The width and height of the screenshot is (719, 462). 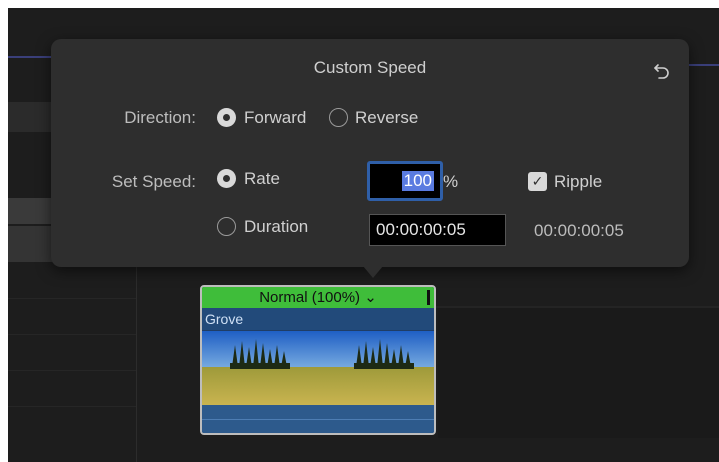 I want to click on reverse-label: Reverse, so click(x=386, y=118).